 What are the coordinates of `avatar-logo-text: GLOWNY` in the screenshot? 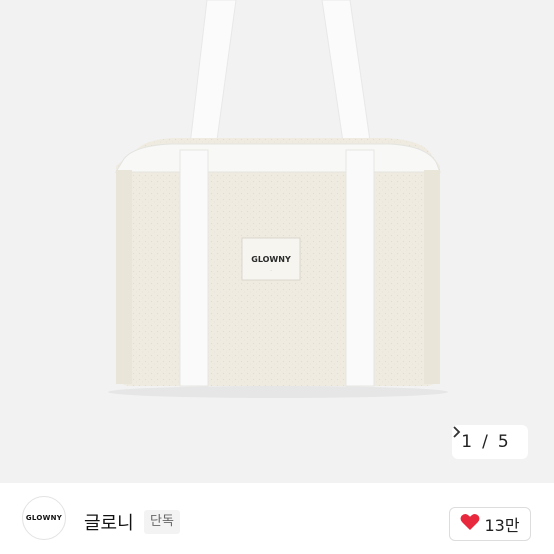 It's located at (44, 518).